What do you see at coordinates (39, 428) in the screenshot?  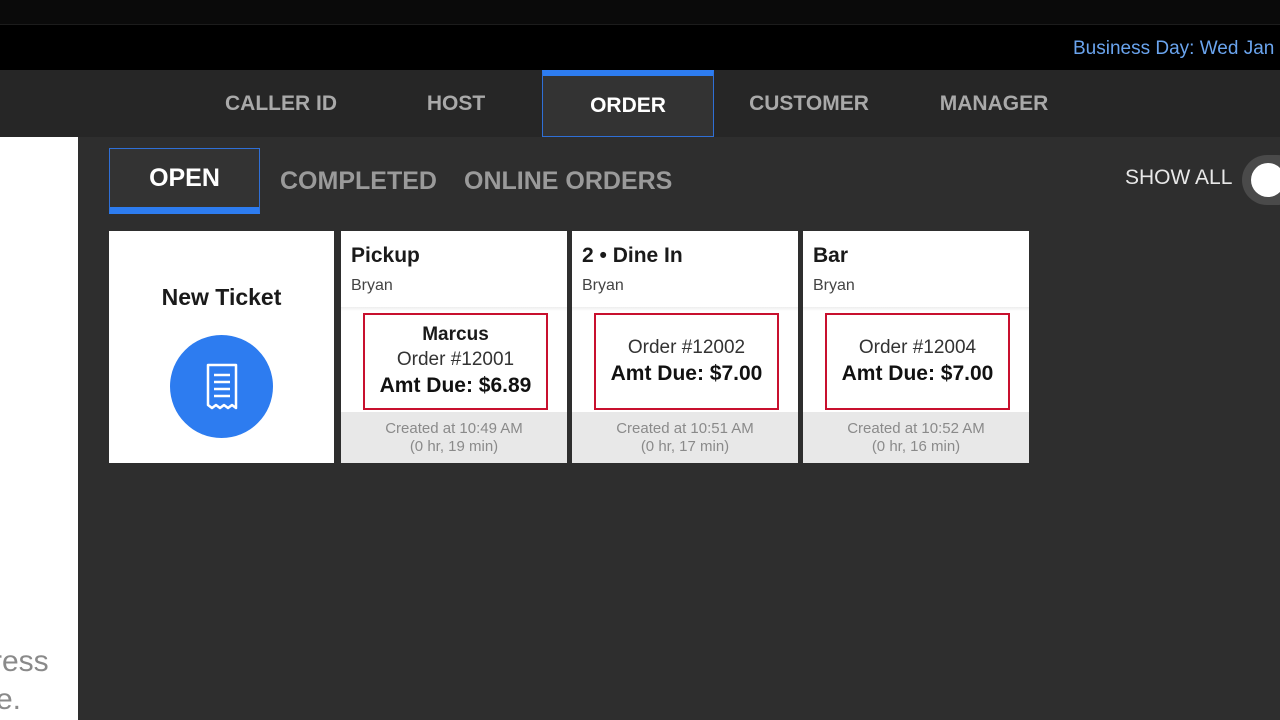 I see `side-panel: ress e.` at bounding box center [39, 428].